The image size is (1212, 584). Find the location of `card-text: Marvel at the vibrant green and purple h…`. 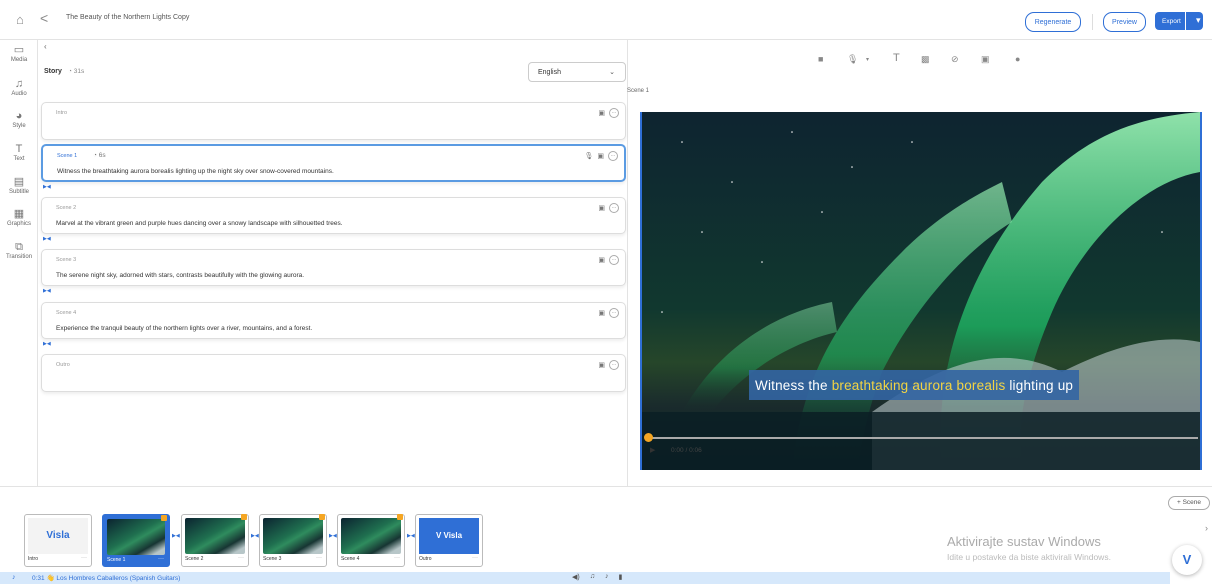

card-text: Marvel at the vibrant green and purple h… is located at coordinates (199, 223).